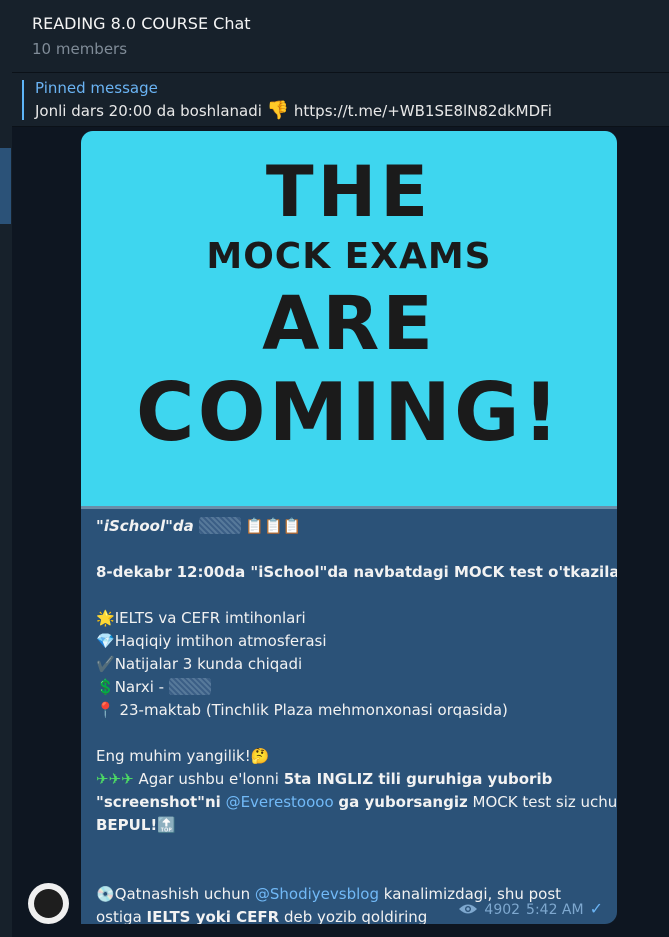 Image resolution: width=669 pixels, height=937 pixels. I want to click on pinned-text-main: Jonli dars 20:00 da boshlanadi, so click(148, 111).